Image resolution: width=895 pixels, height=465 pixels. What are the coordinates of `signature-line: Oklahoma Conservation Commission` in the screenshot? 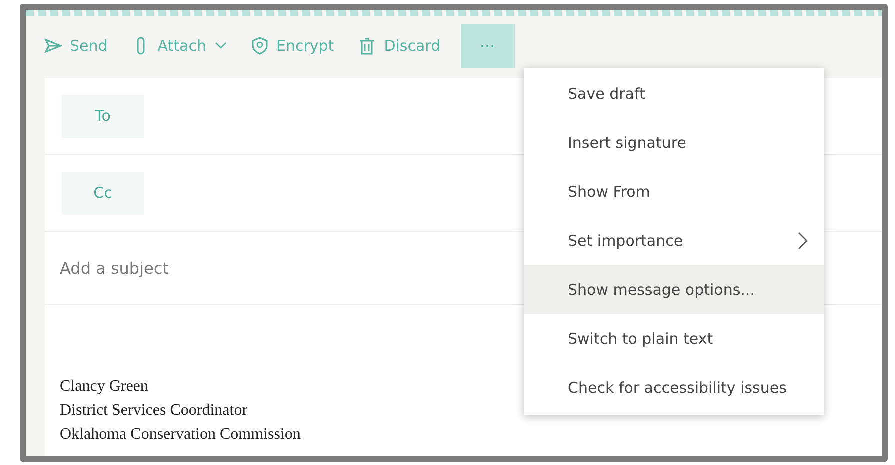 It's located at (180, 435).